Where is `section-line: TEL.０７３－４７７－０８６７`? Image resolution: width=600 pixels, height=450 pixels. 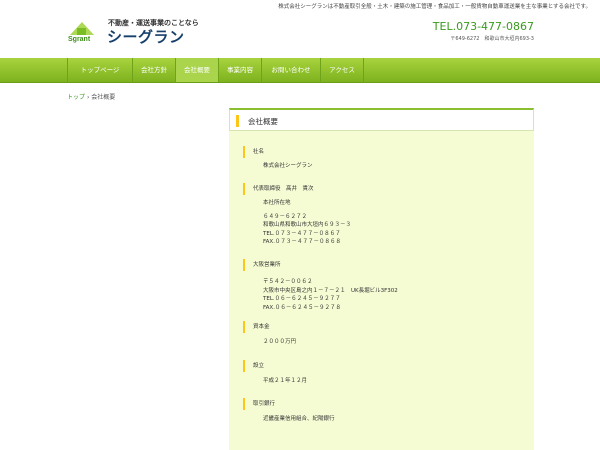 section-line: TEL.０７３－４７７－０８６７ is located at coordinates (302, 233).